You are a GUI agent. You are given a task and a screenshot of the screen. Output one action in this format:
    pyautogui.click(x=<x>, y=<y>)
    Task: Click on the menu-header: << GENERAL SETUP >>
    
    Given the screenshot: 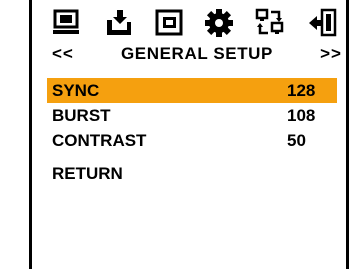 What is the action you would take?
    pyautogui.click(x=197, y=54)
    